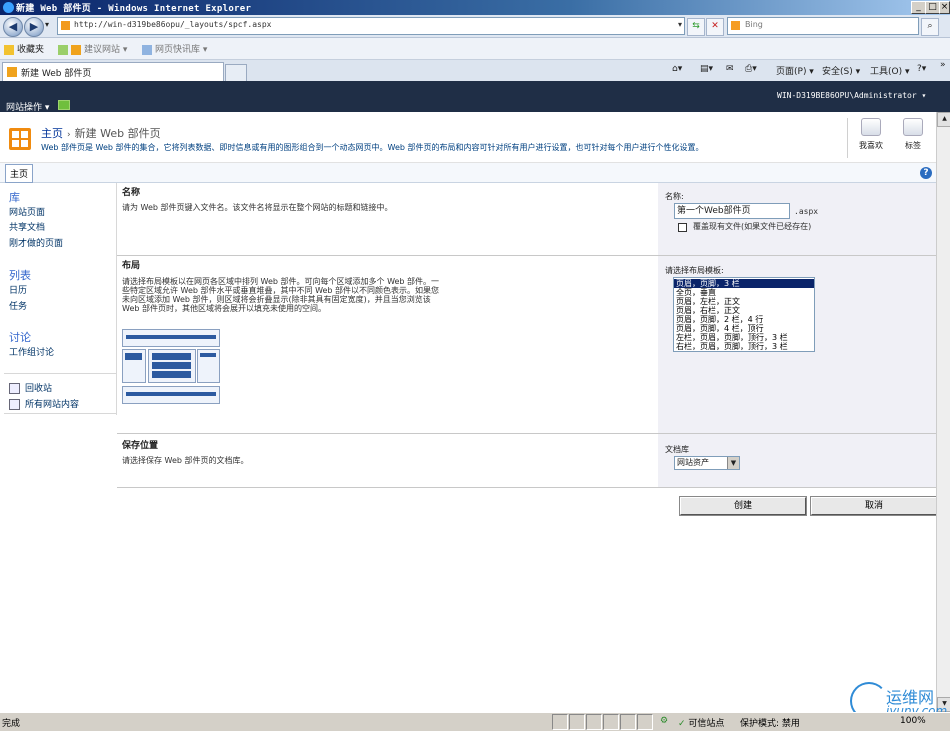 This screenshot has height=731, width=950. Describe the element at coordinates (60, 373) in the screenshot. I see `nav-separator` at that location.